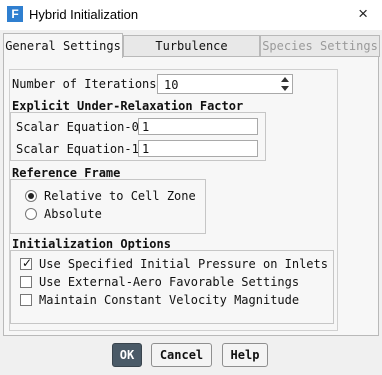 The height and width of the screenshot is (375, 382). What do you see at coordinates (198, 148) in the screenshot?
I see `scalar1-input: 1` at bounding box center [198, 148].